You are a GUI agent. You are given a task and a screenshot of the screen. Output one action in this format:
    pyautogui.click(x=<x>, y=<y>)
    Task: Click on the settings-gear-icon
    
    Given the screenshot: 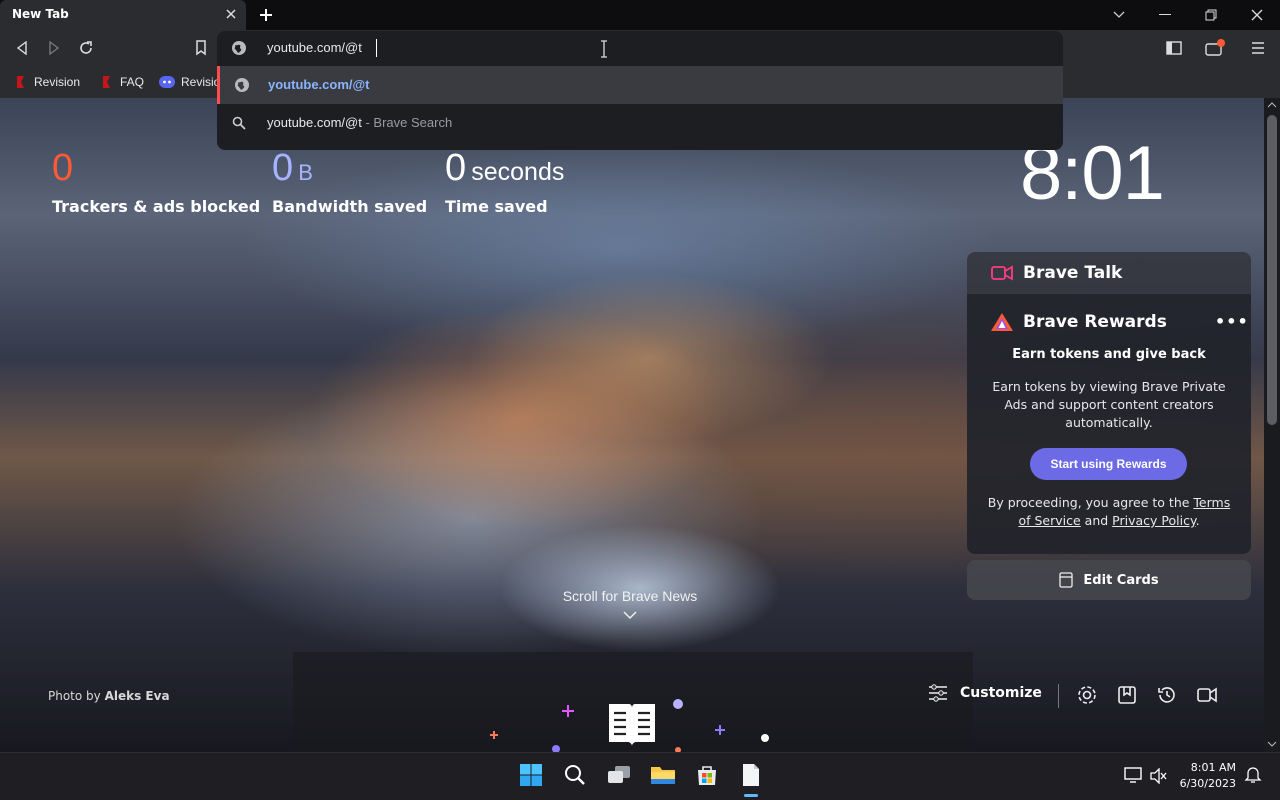 What is the action you would take?
    pyautogui.click(x=1087, y=695)
    